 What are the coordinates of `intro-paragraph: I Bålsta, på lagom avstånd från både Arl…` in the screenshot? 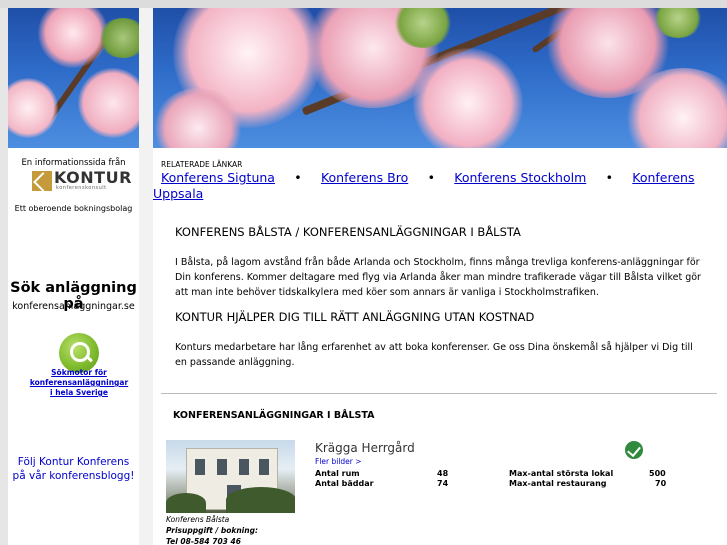 It's located at (438, 277).